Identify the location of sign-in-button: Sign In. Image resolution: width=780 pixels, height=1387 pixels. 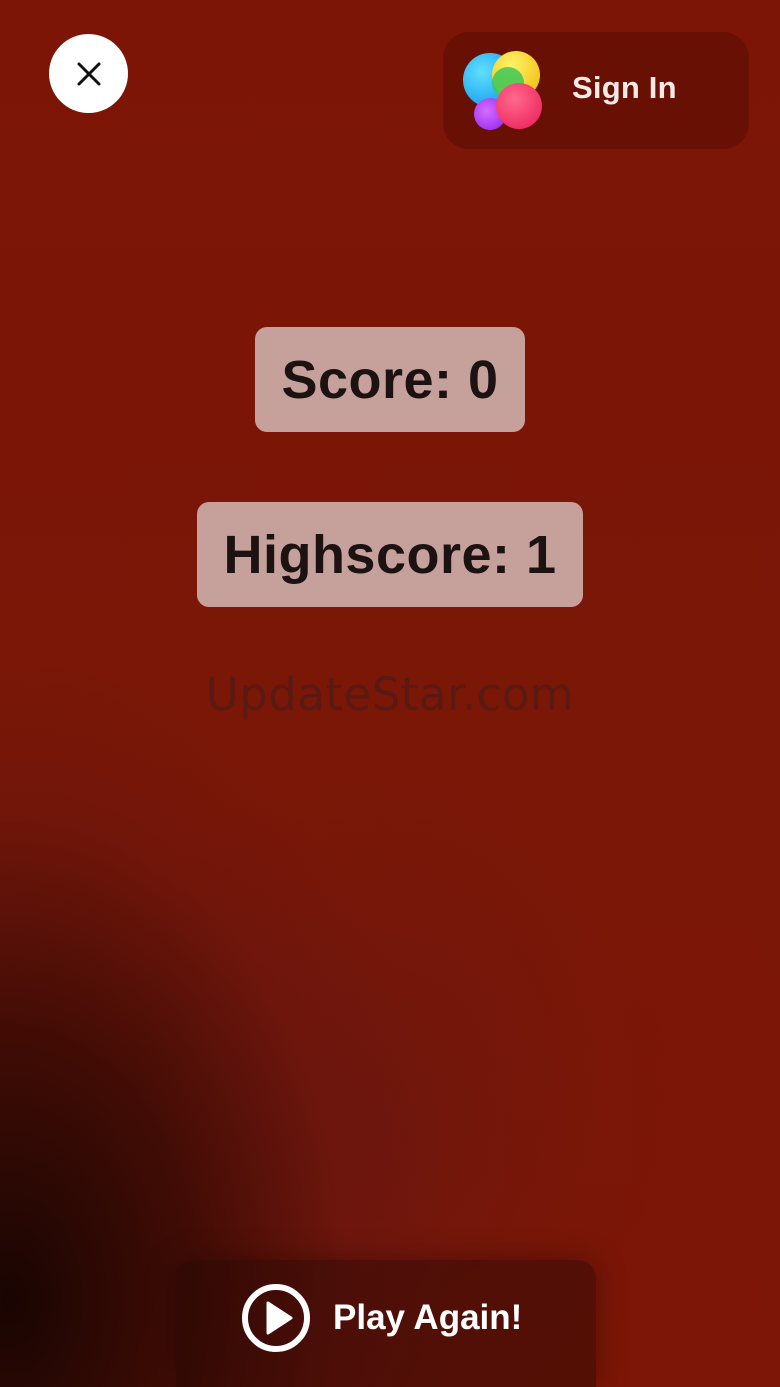
(596, 90).